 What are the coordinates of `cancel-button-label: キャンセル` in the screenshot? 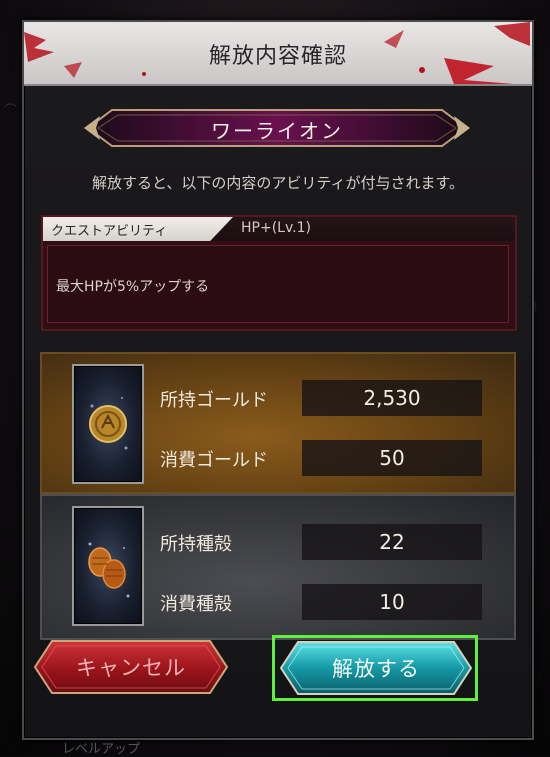 It's located at (131, 668).